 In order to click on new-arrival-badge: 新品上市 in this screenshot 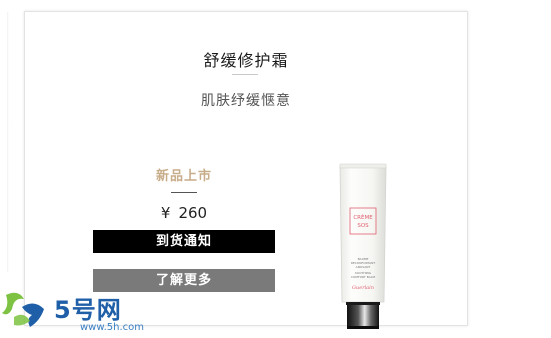, I will do `click(183, 176)`.